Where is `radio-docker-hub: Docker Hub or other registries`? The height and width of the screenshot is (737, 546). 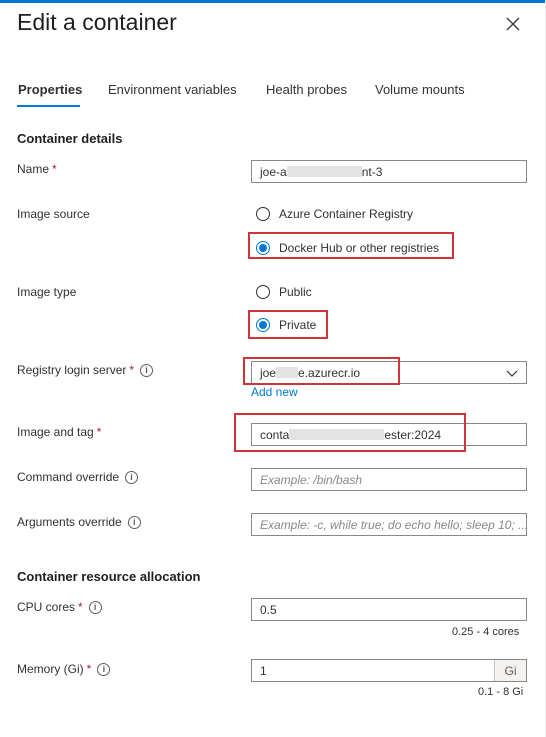
radio-docker-hub: Docker Hub or other registries is located at coordinates (347, 248).